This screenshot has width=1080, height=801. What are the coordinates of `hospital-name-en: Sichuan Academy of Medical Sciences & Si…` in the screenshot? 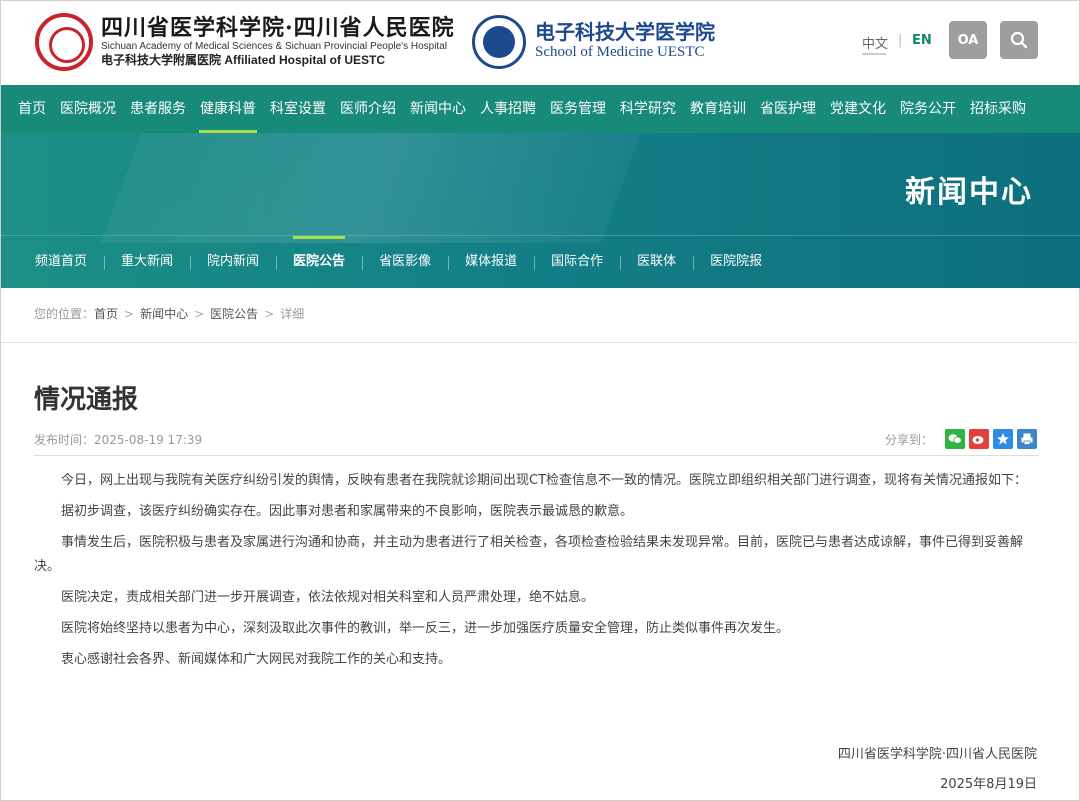 It's located at (274, 46).